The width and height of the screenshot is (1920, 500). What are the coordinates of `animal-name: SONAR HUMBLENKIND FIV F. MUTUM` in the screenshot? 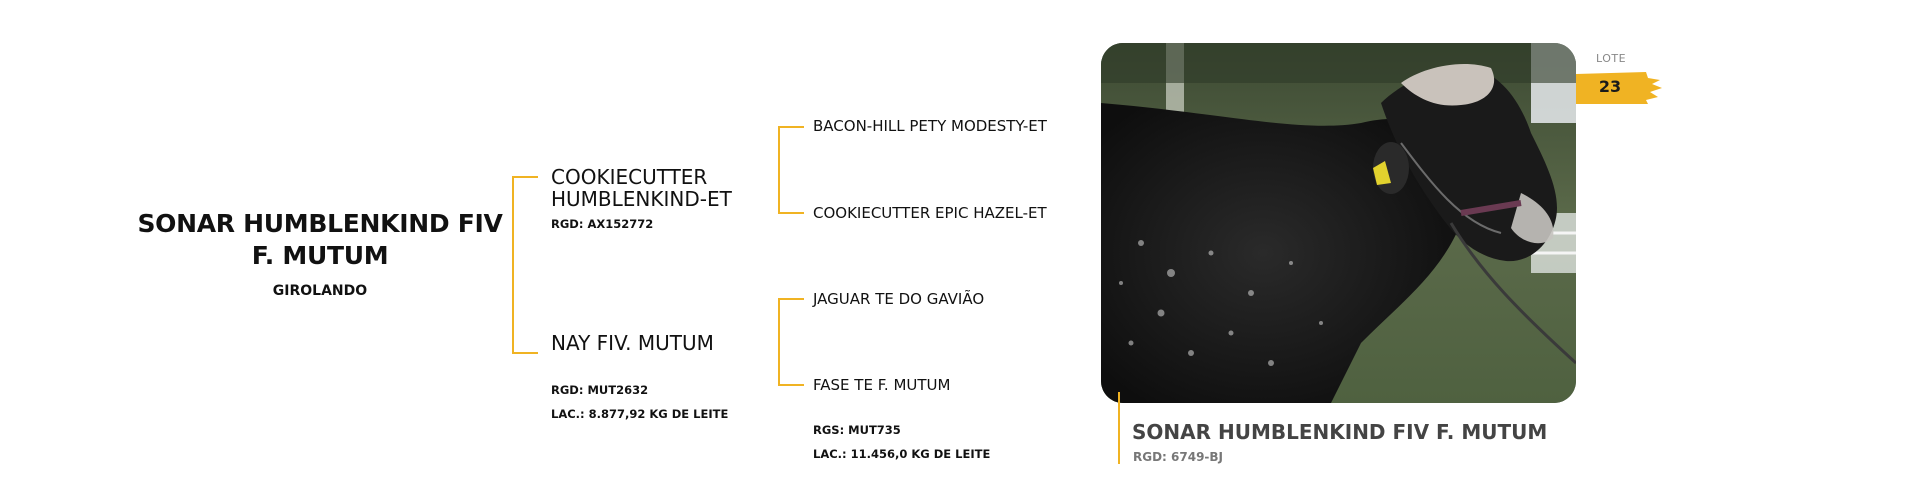 It's located at (320, 240).